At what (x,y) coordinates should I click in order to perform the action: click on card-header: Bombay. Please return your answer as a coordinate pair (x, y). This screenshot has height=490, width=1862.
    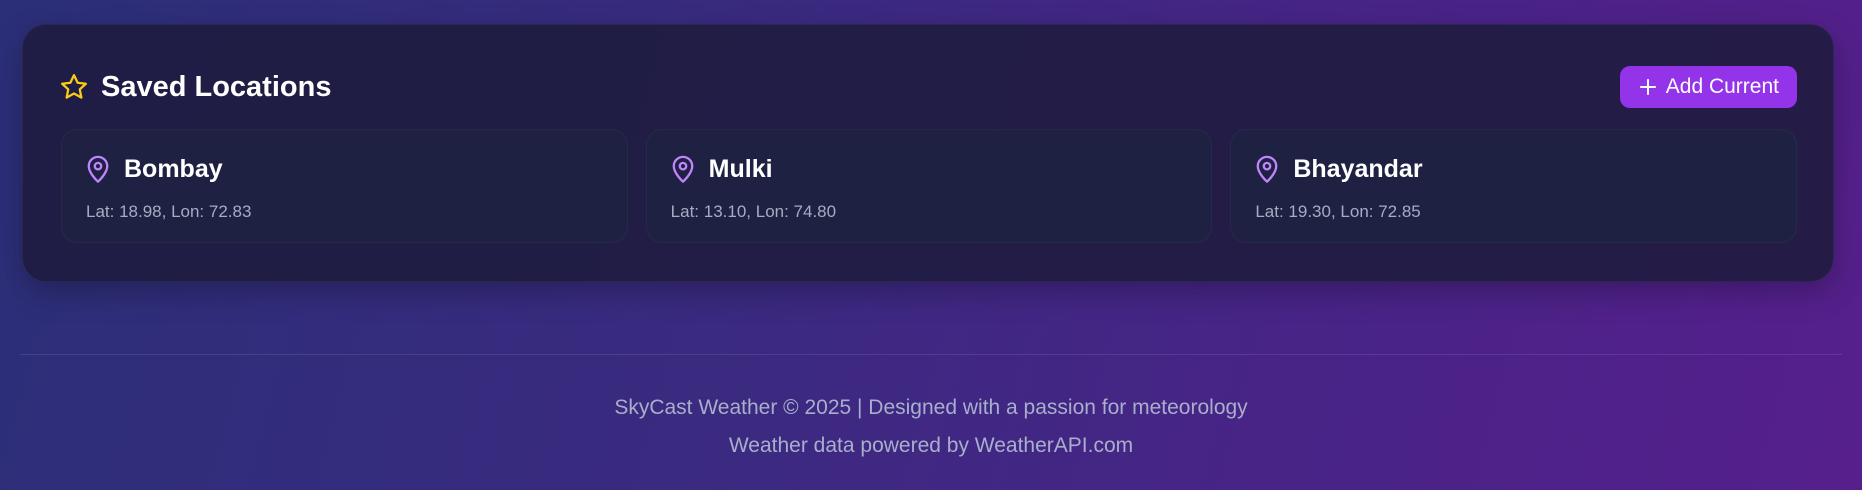
    Looking at the image, I should click on (153, 169).